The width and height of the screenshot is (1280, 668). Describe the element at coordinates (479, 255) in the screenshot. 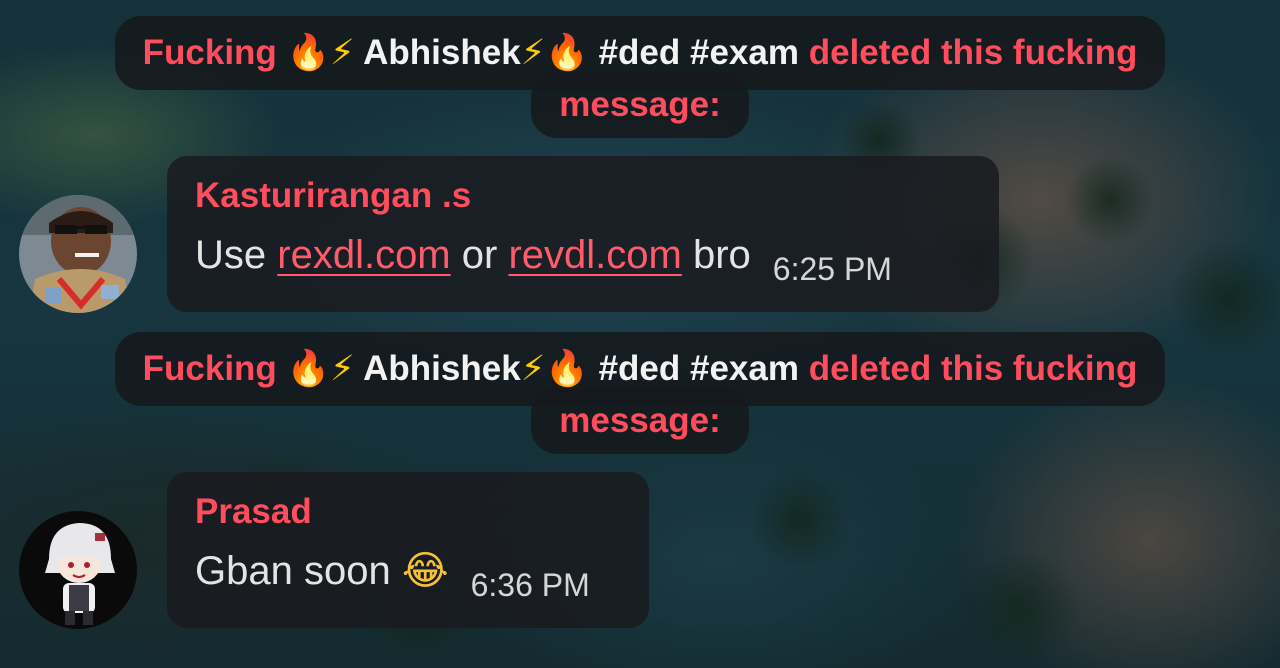

I see `message-text-part: or` at that location.